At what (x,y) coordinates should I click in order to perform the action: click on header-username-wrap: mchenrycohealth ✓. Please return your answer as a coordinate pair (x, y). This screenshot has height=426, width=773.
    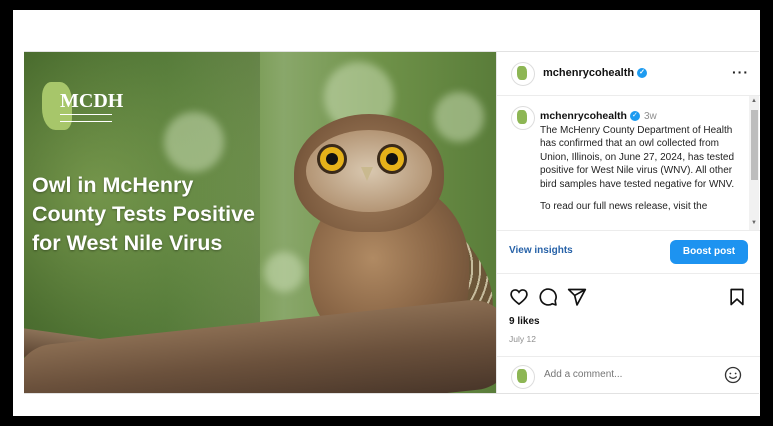
    Looking at the image, I should click on (595, 73).